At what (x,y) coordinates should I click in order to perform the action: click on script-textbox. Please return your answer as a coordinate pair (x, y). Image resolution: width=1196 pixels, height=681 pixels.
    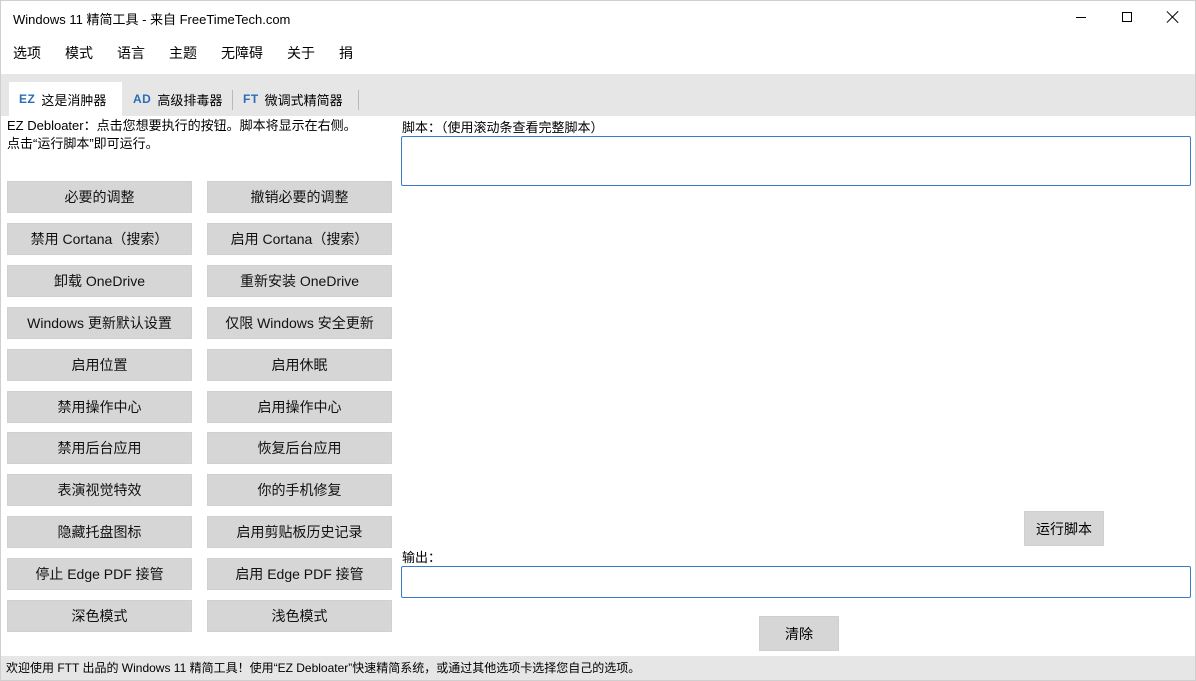
    Looking at the image, I should click on (796, 161).